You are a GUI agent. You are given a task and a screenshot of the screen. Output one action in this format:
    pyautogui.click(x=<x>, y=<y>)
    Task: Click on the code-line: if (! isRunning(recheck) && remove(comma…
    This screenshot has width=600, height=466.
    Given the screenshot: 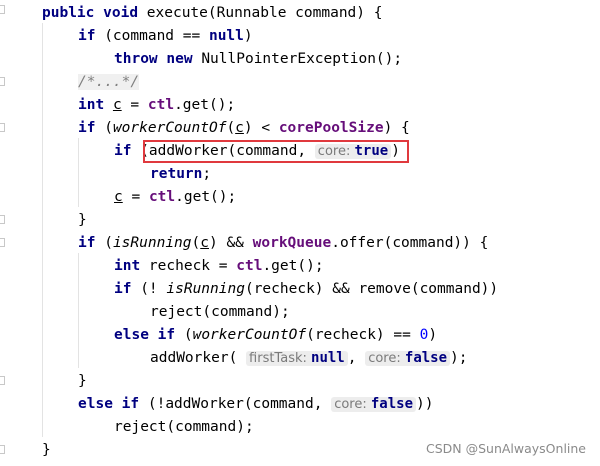 What is the action you would take?
    pyautogui.click(x=306, y=289)
    